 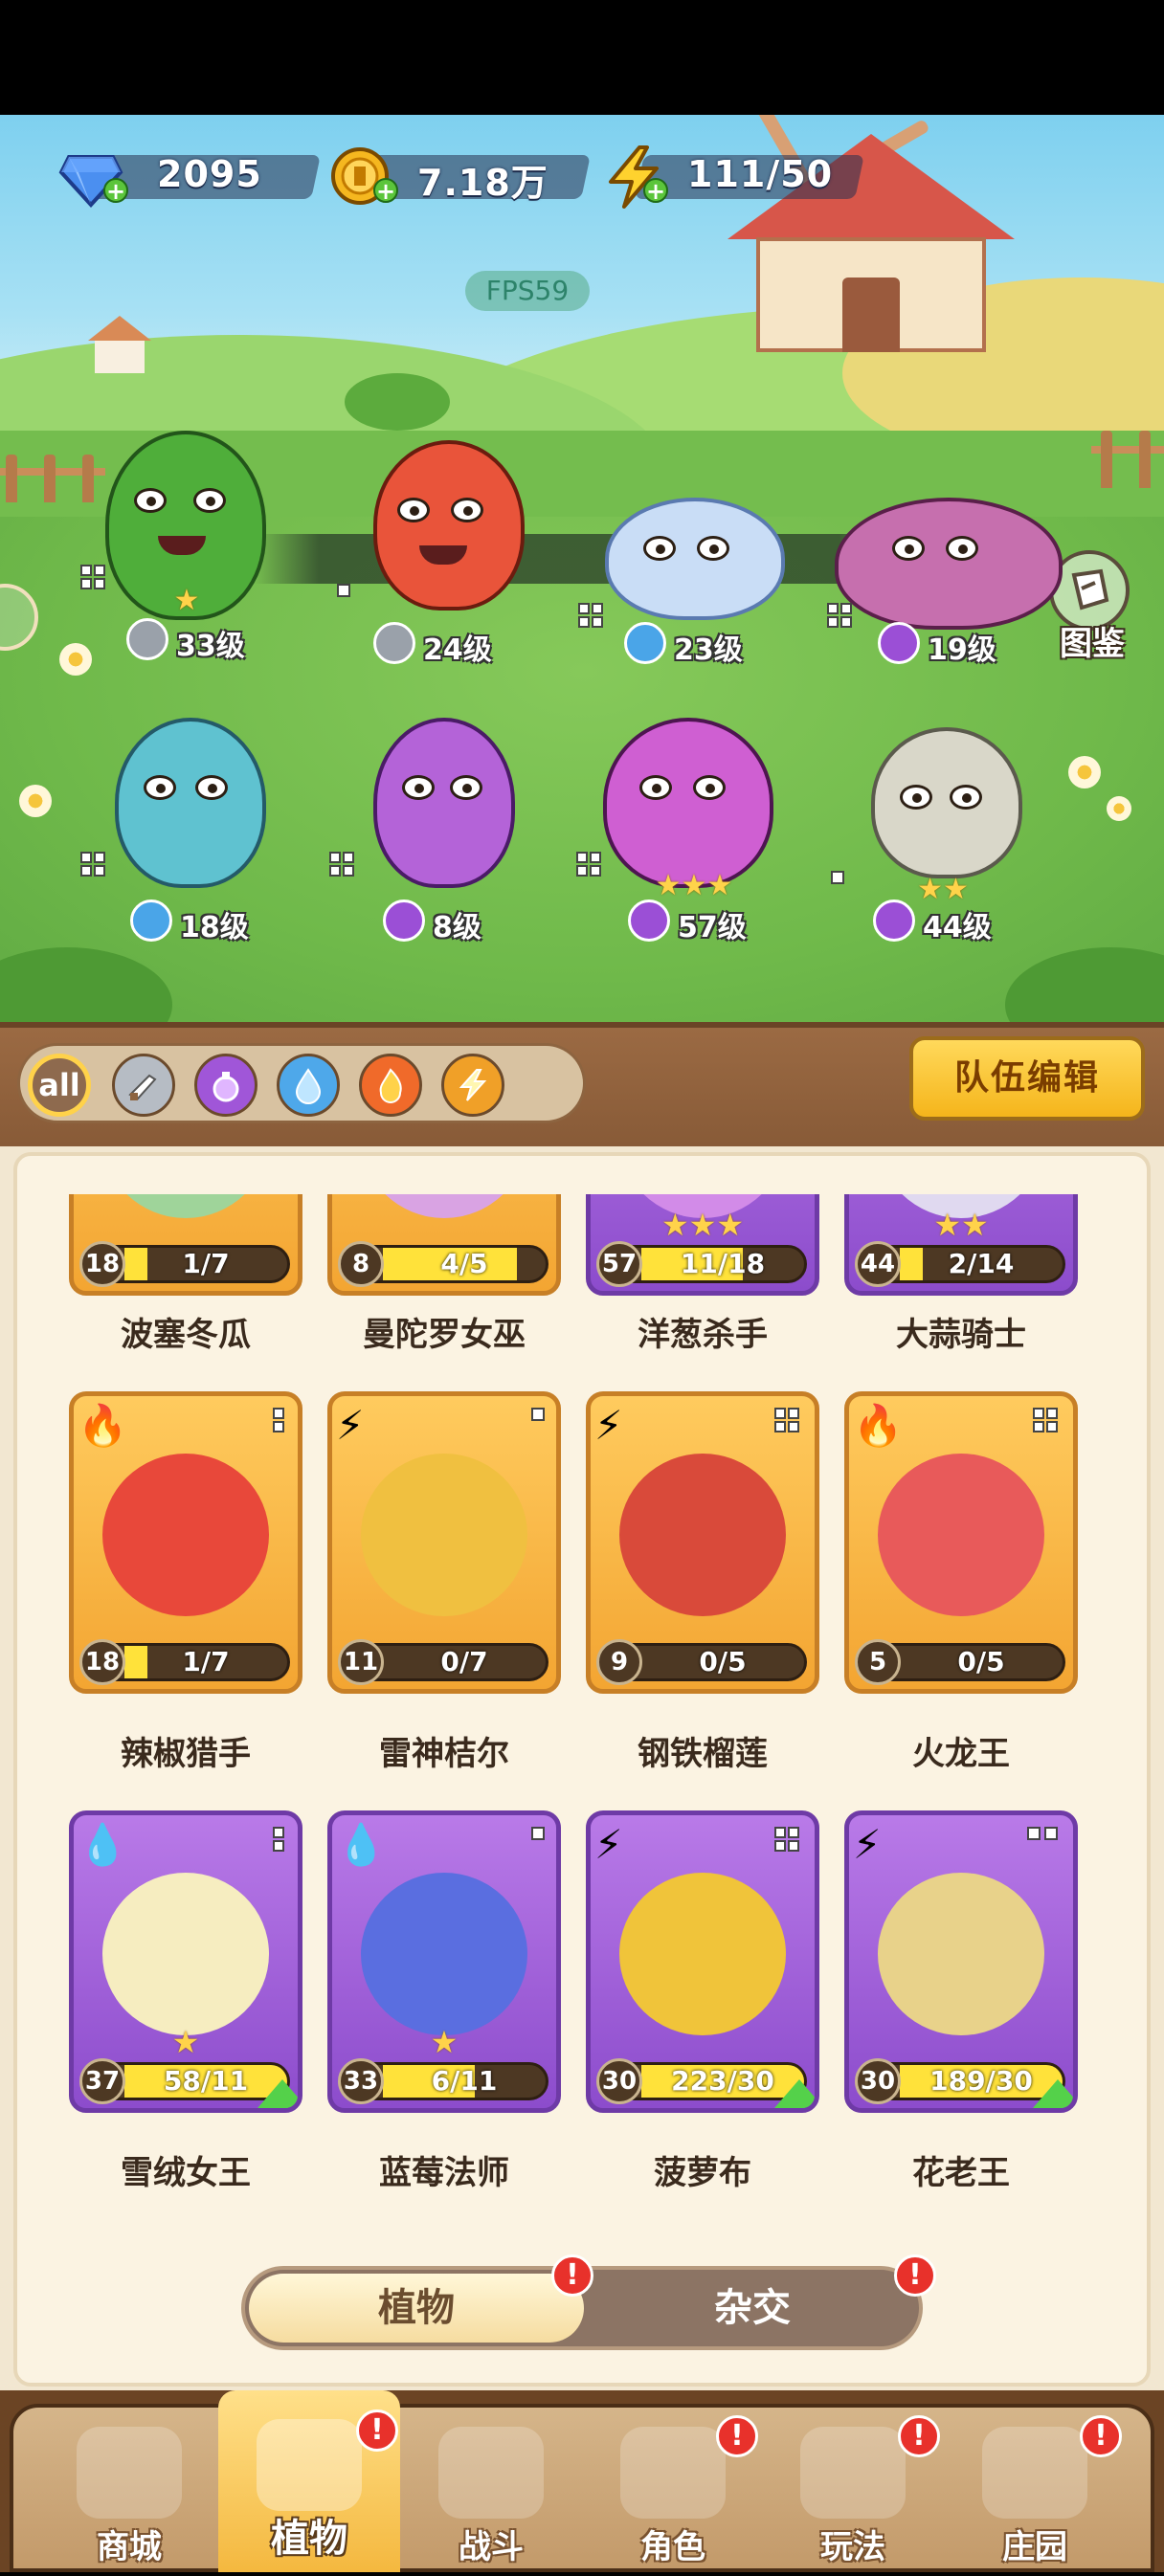 I want to click on fire-icon, so click(x=390, y=1085).